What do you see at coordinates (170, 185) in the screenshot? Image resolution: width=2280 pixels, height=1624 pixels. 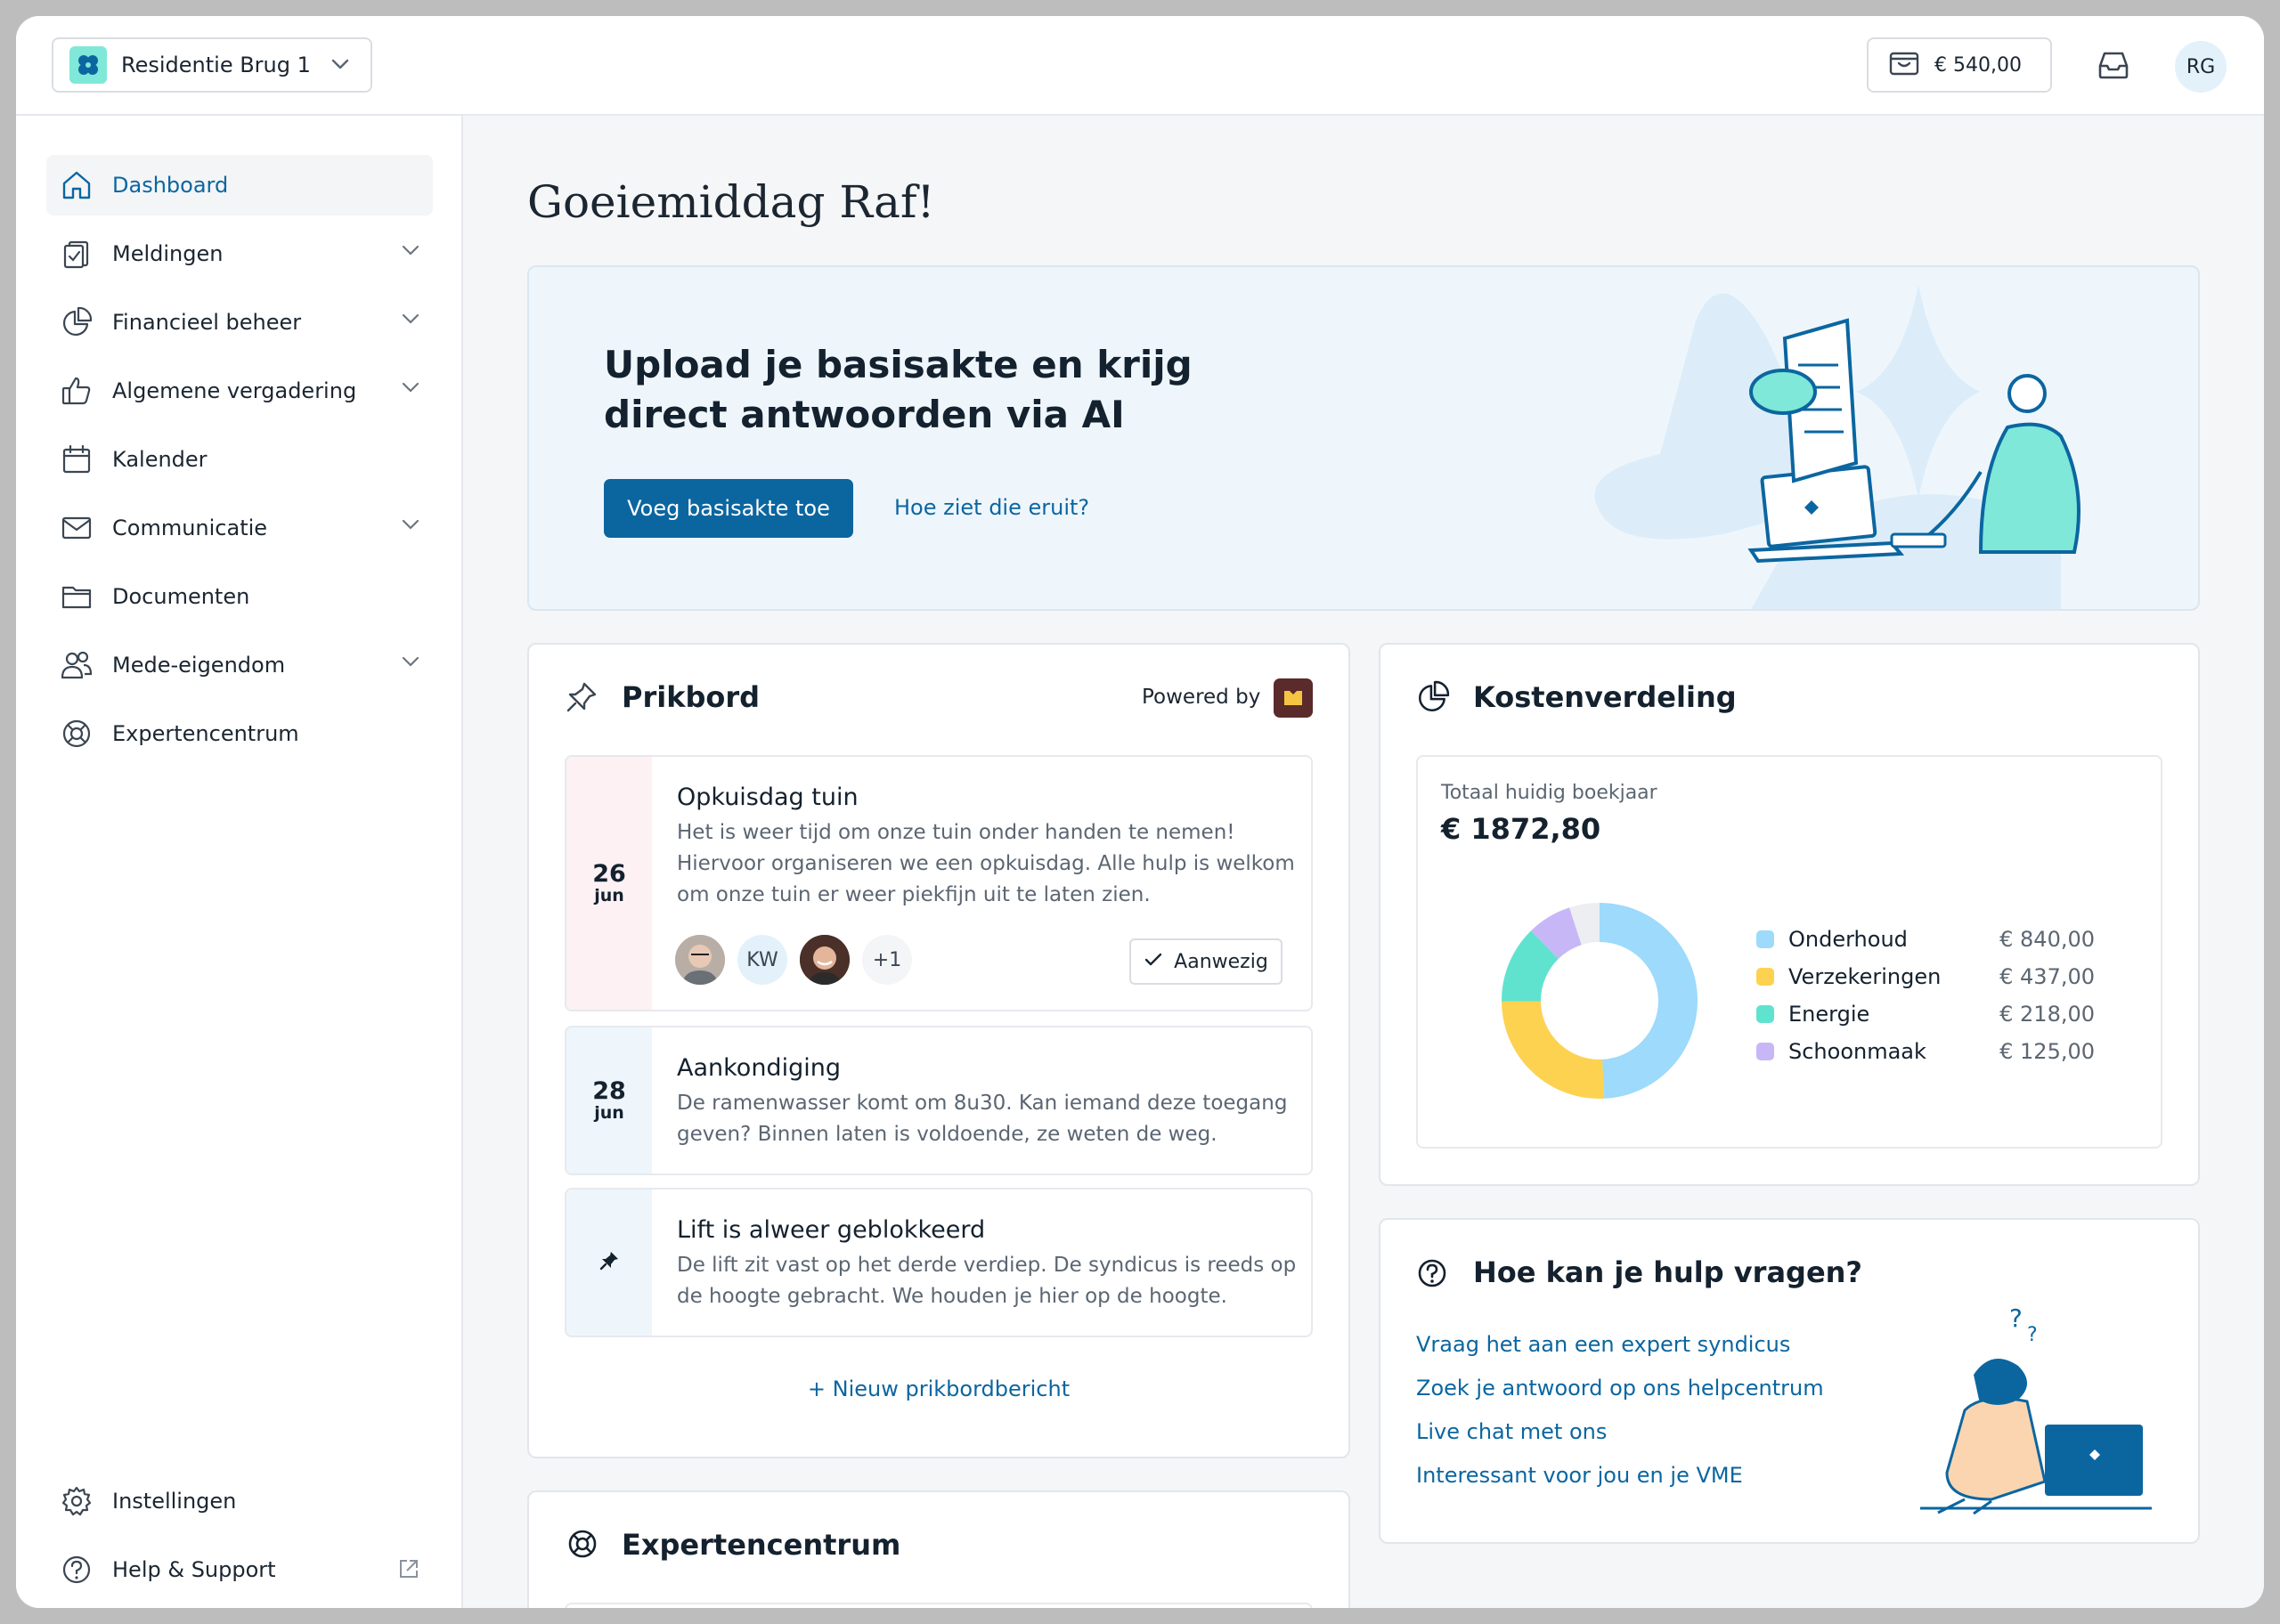 I see `sidebar-item-label: Dashboard` at bounding box center [170, 185].